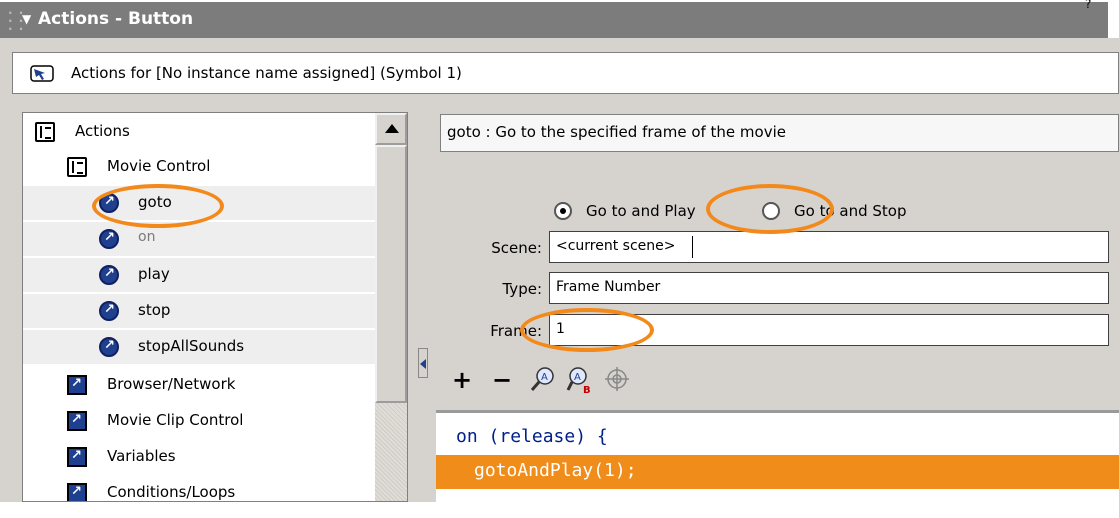 The image size is (1119, 518). I want to click on crosshair-icon, so click(617, 379).